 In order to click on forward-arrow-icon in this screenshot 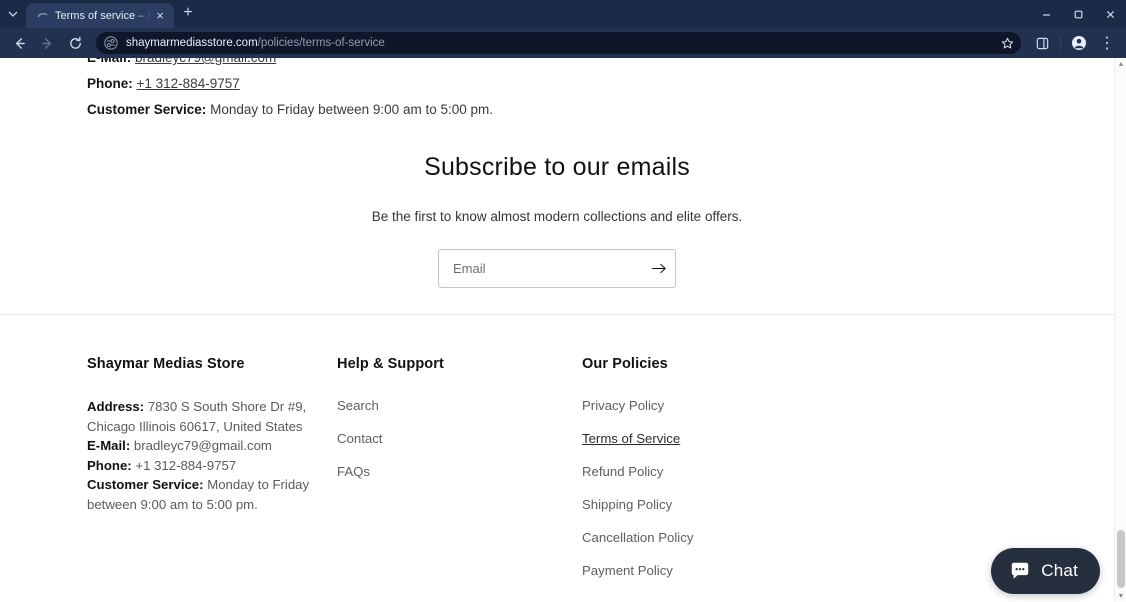, I will do `click(46, 43)`.